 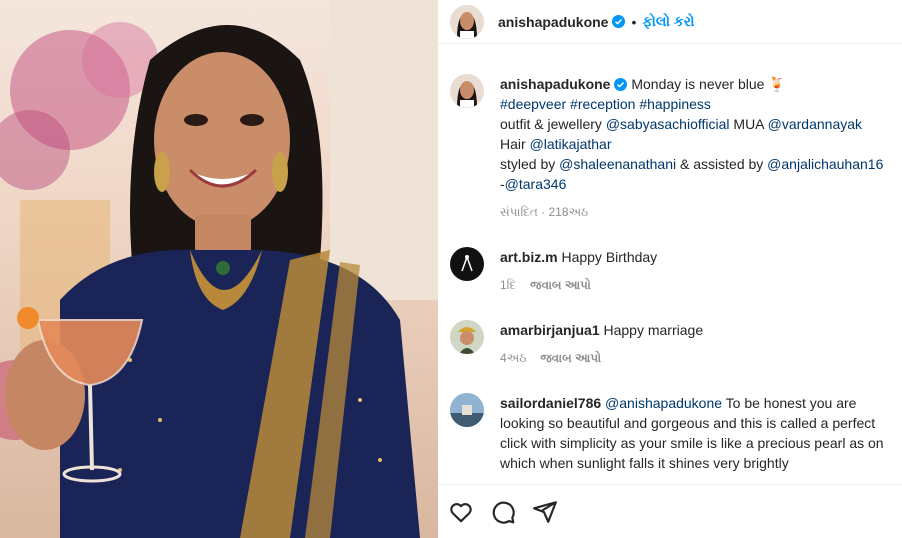 What do you see at coordinates (553, 22) in the screenshot?
I see `author-username: anishapadukone` at bounding box center [553, 22].